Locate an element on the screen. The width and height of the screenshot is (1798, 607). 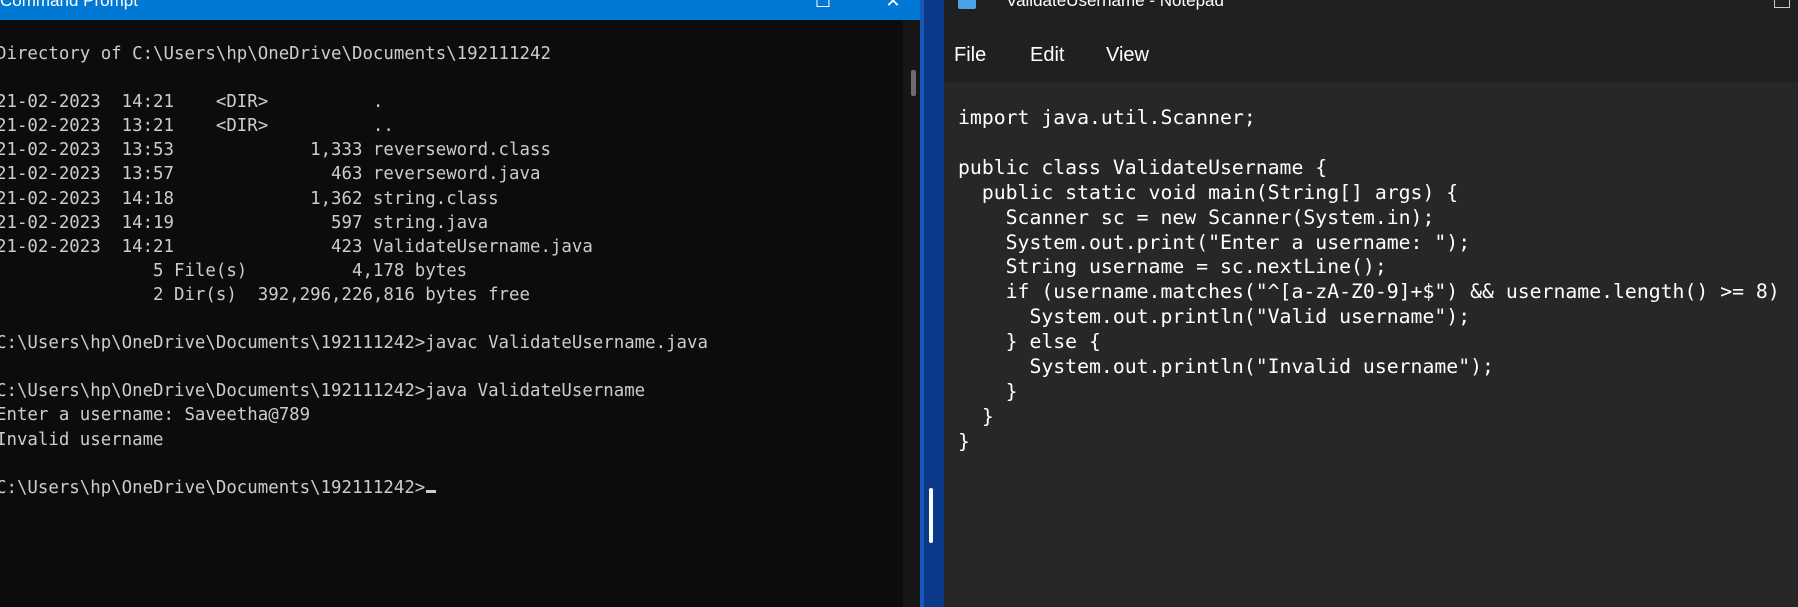
code-line: public static void main(String[] args) { is located at coordinates (1208, 192).